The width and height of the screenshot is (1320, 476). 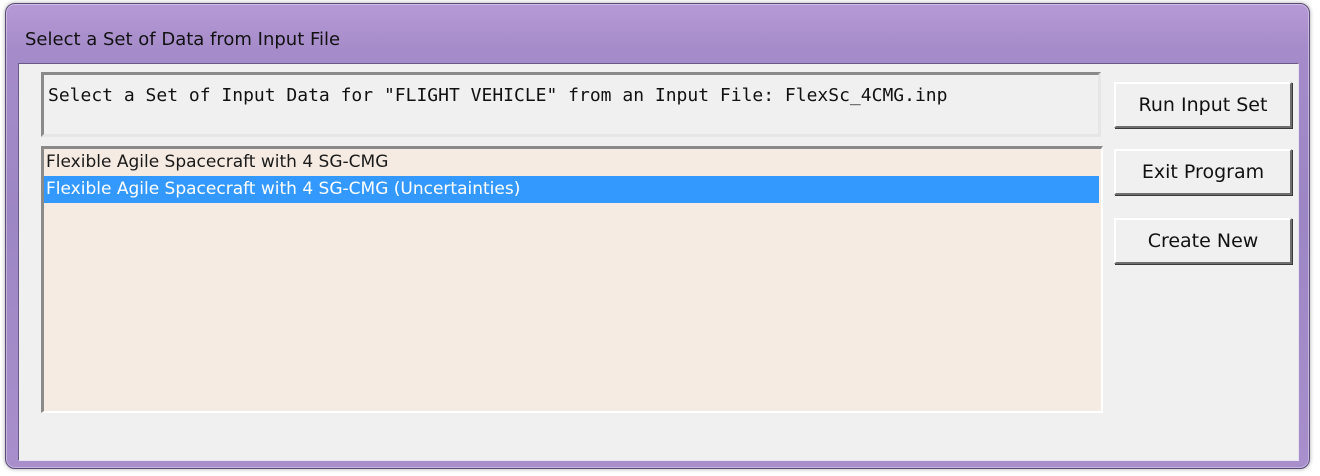 What do you see at coordinates (1203, 105) in the screenshot?
I see `run-input-set-button: Run Input Set` at bounding box center [1203, 105].